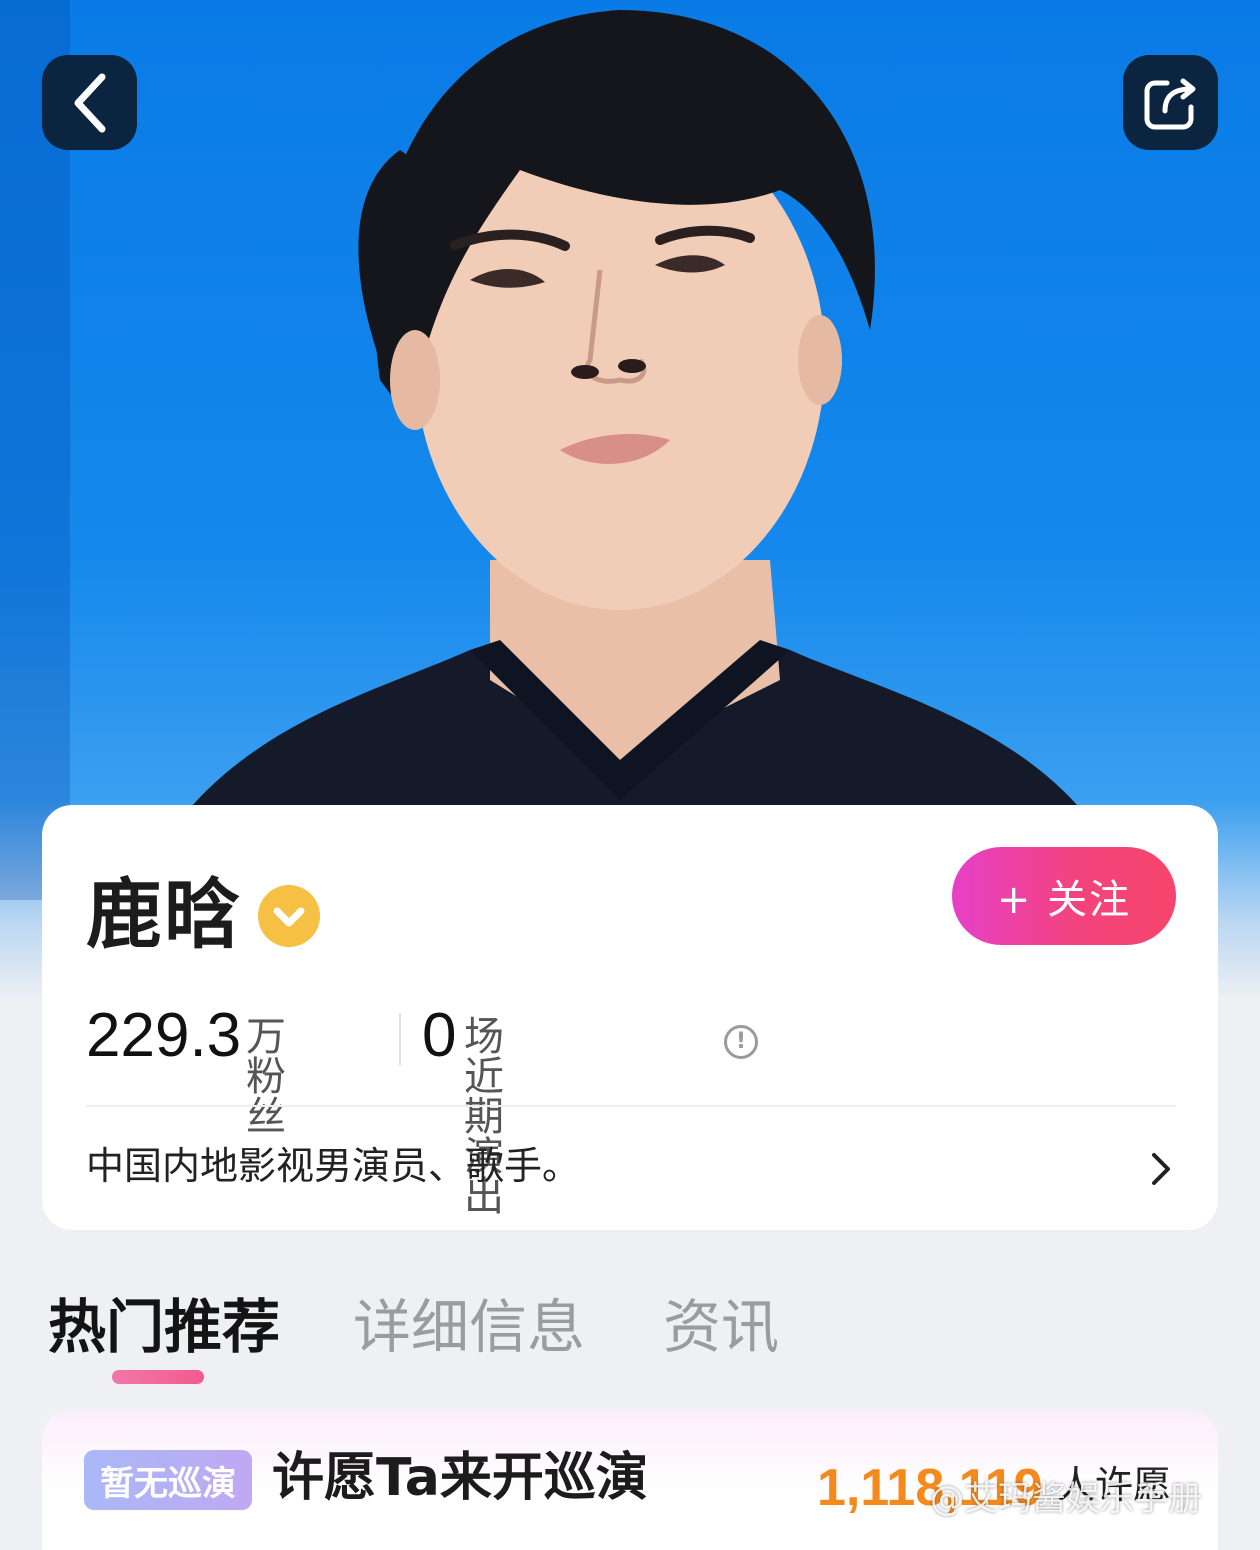 The image size is (1260, 1550). What do you see at coordinates (400, 1039) in the screenshot?
I see `stats-divider` at bounding box center [400, 1039].